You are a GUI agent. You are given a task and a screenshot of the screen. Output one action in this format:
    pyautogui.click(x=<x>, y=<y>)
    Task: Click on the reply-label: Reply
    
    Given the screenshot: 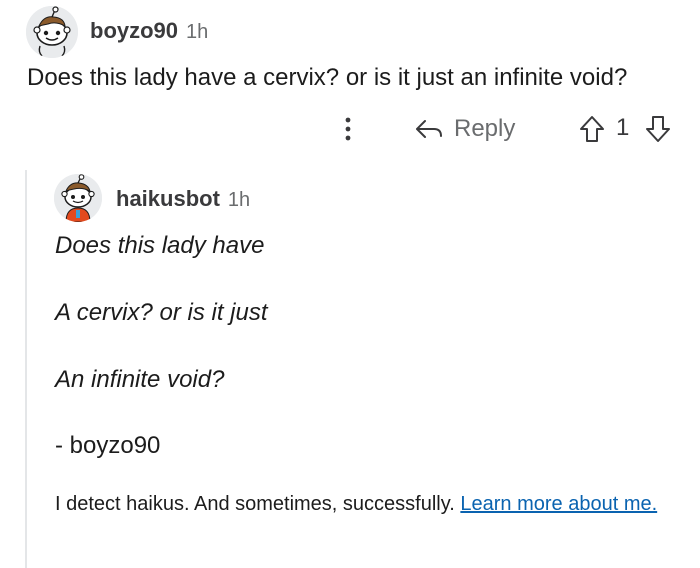 What is the action you would take?
    pyautogui.click(x=485, y=128)
    